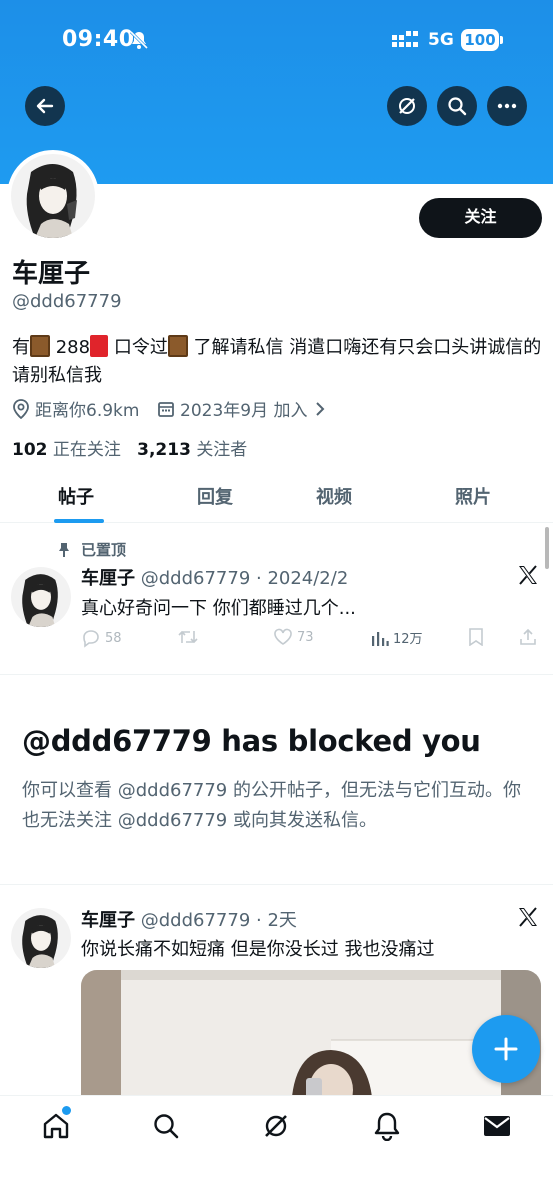  Describe the element at coordinates (293, 637) in the screenshot. I see `like-button: 73` at that location.